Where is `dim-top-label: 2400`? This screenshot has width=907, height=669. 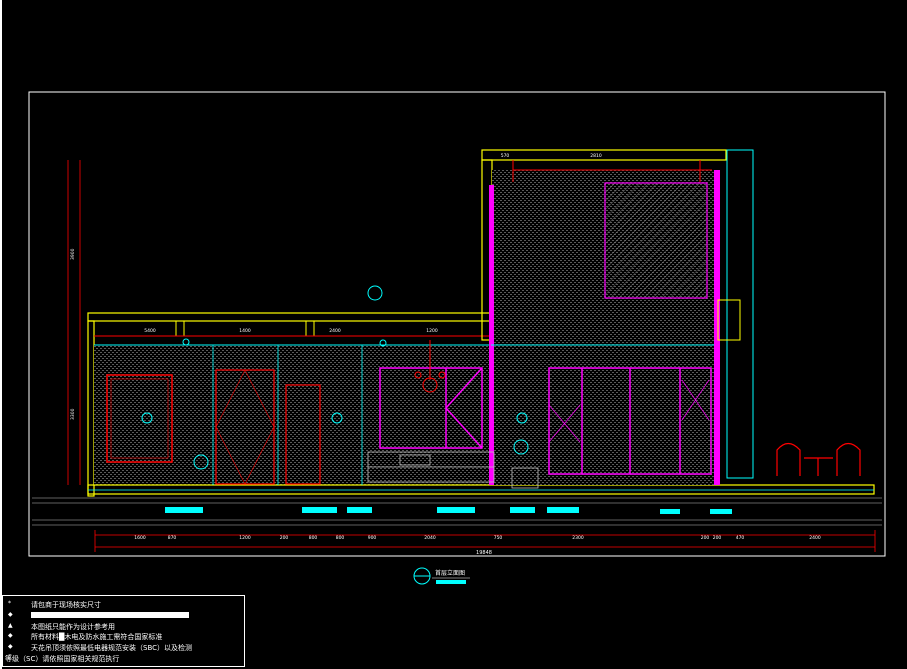 dim-top-label: 2400 is located at coordinates (335, 331).